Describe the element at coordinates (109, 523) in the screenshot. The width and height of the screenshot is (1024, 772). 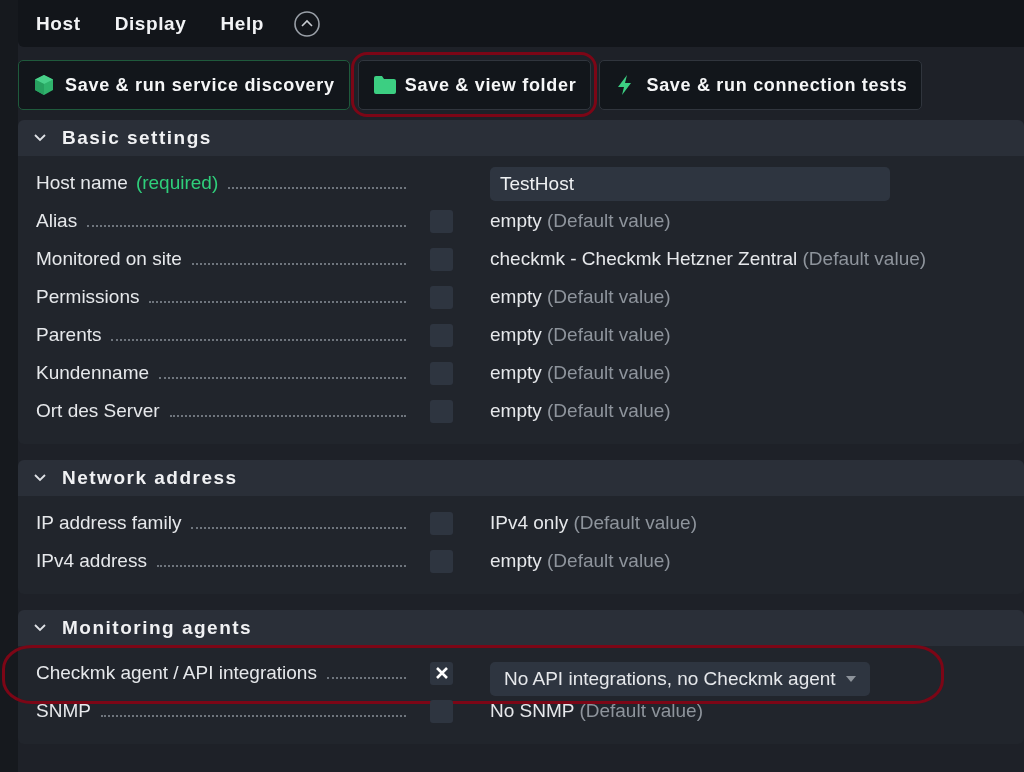
I see `field-label: IP address family` at that location.